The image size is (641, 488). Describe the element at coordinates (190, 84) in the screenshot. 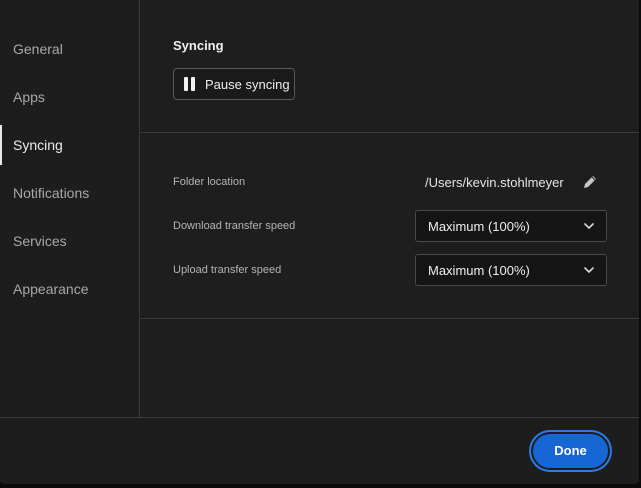

I see `pause-icon` at that location.